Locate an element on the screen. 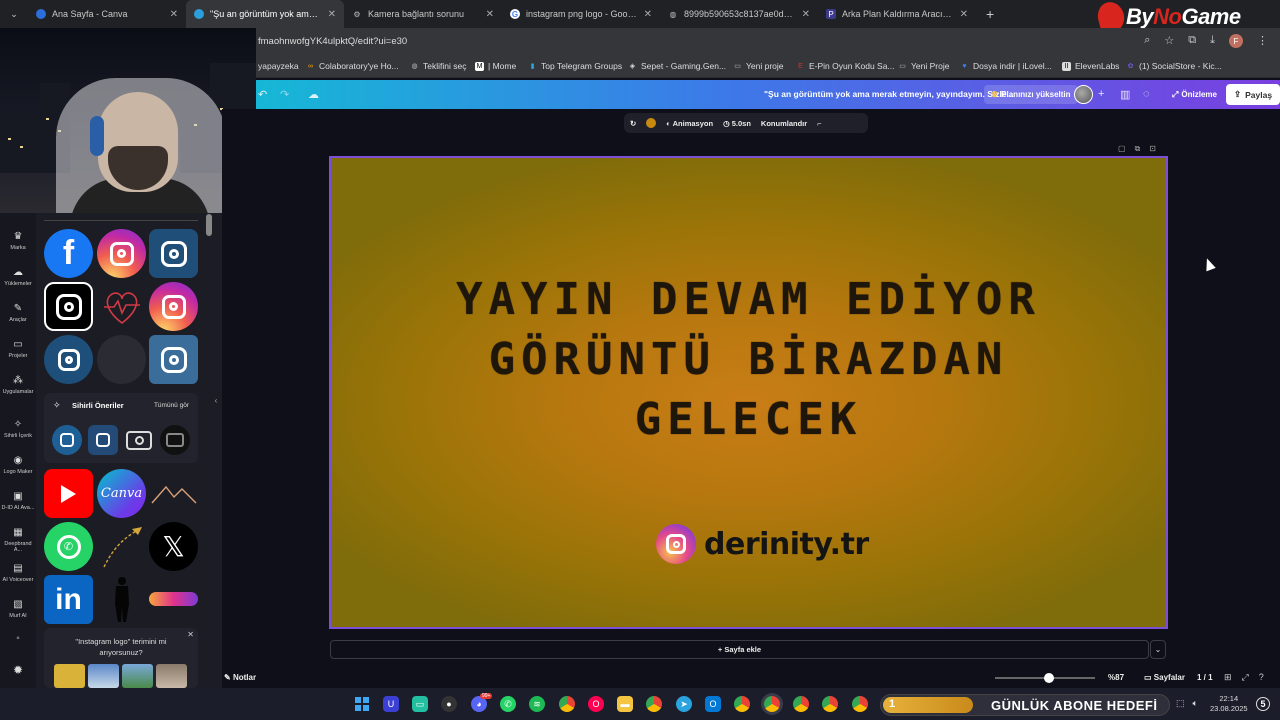  duration-button: ◷ 5.0sn is located at coordinates (737, 123).